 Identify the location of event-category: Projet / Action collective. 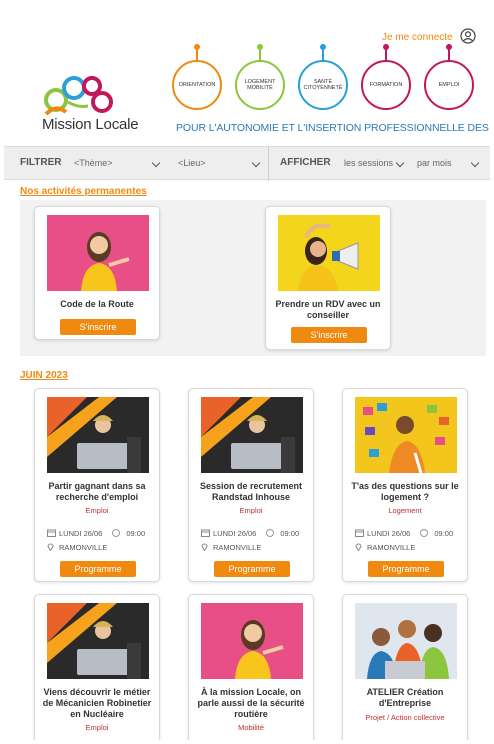
(405, 717).